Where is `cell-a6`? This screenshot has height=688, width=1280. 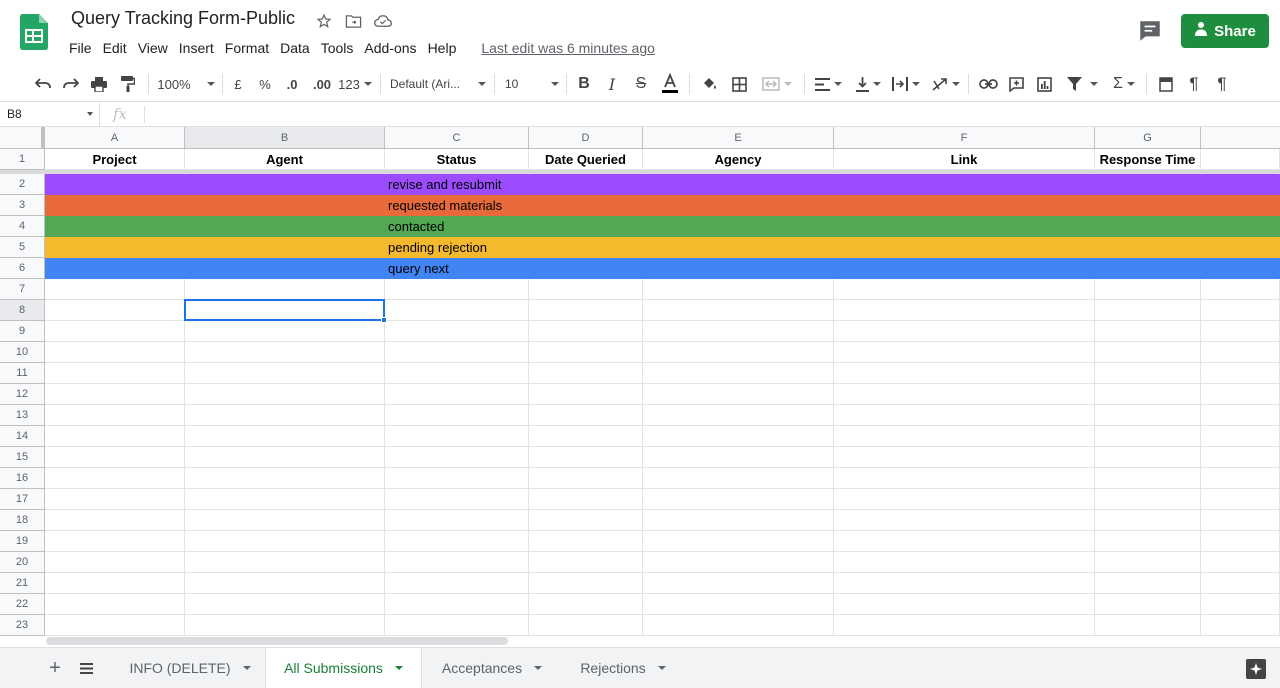
cell-a6 is located at coordinates (115, 268).